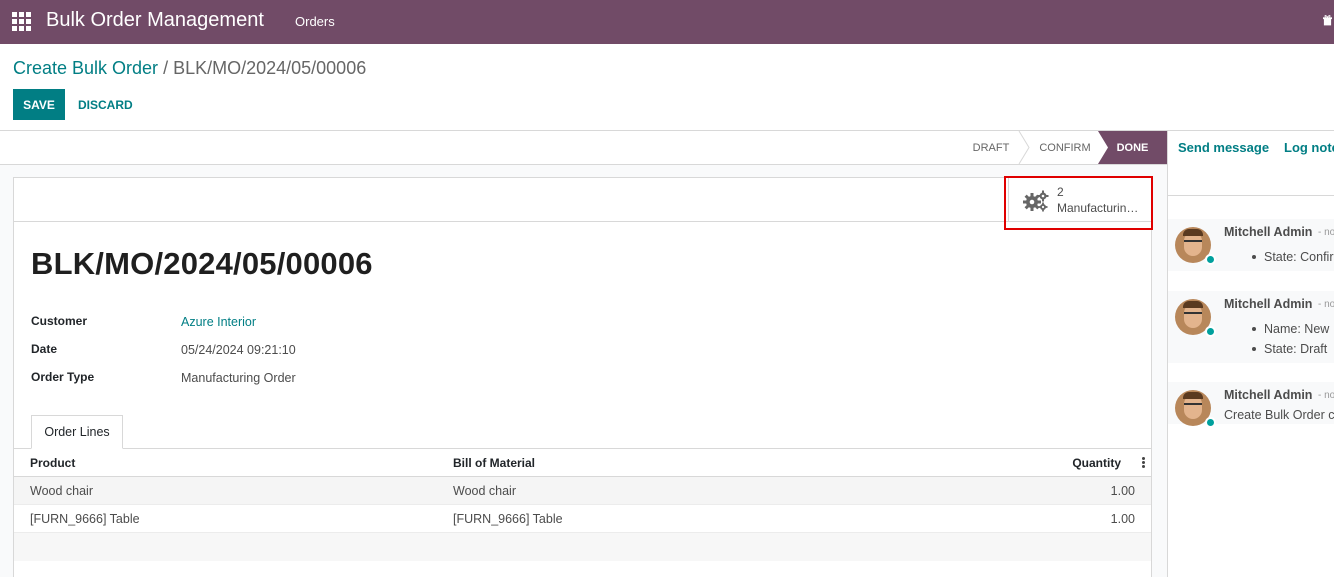  What do you see at coordinates (1279, 415) in the screenshot?
I see `message-body: Create Bulk Order c` at bounding box center [1279, 415].